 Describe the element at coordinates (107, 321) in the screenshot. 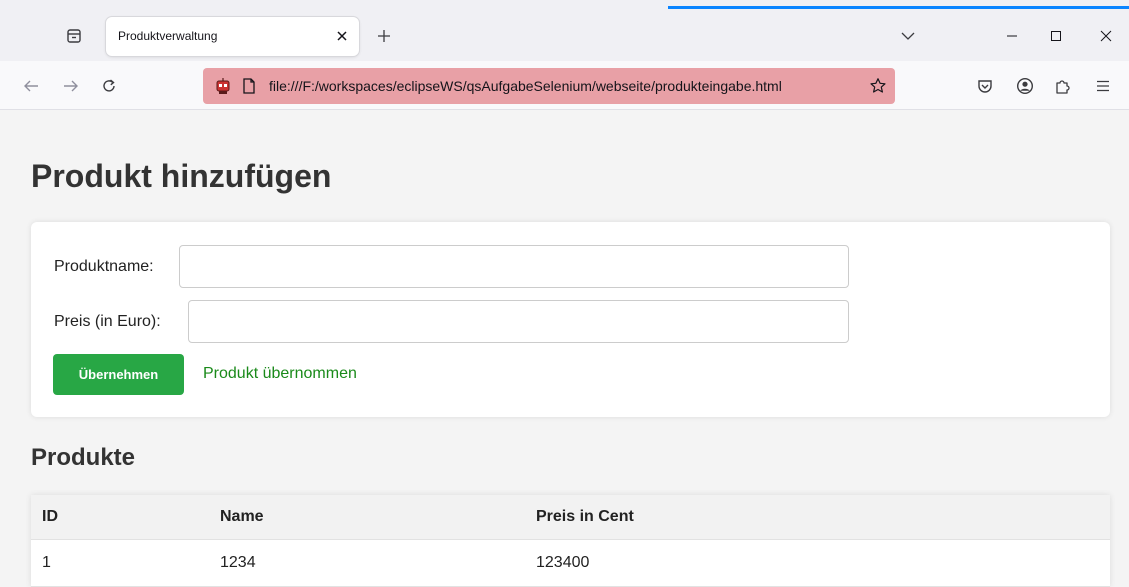

I see `price-label: Preis (in Euro):` at that location.